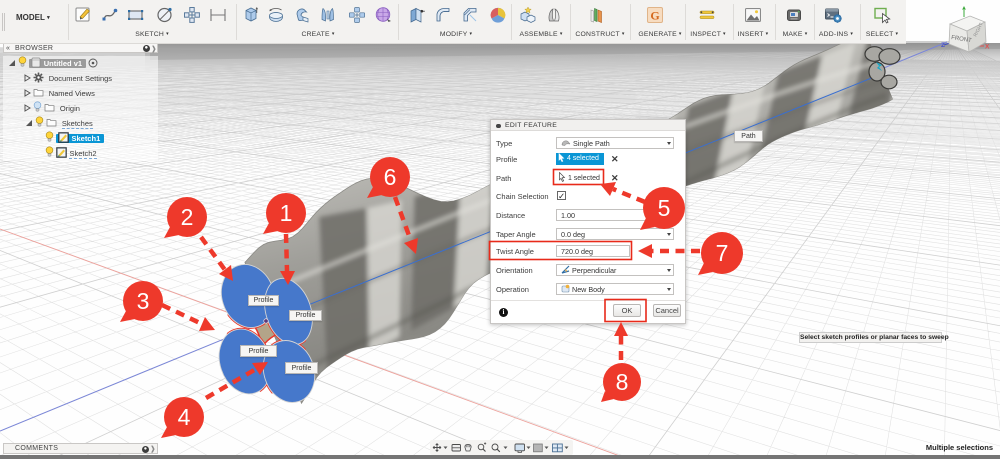 The image size is (1000, 459). What do you see at coordinates (143, 301) in the screenshot?
I see `svg-text: 3` at bounding box center [143, 301].